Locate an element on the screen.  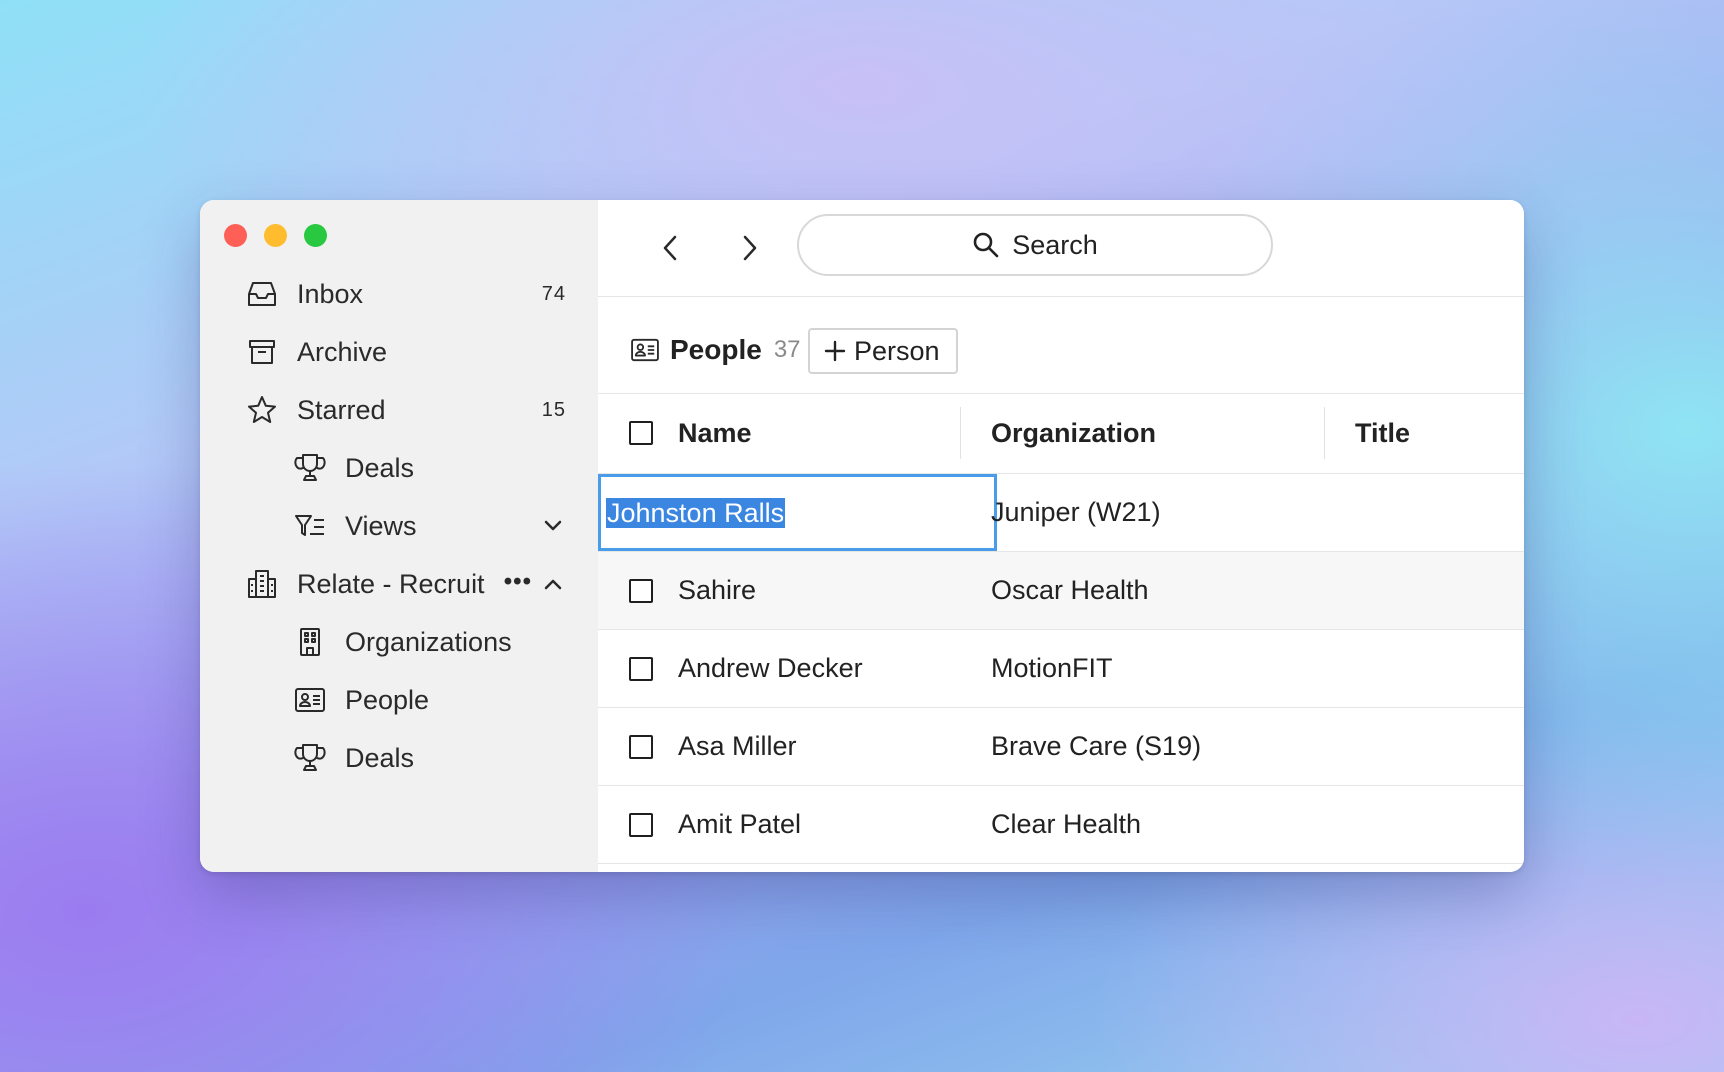
organization-cell: Juniper (W21) is located at coordinates (1076, 512).